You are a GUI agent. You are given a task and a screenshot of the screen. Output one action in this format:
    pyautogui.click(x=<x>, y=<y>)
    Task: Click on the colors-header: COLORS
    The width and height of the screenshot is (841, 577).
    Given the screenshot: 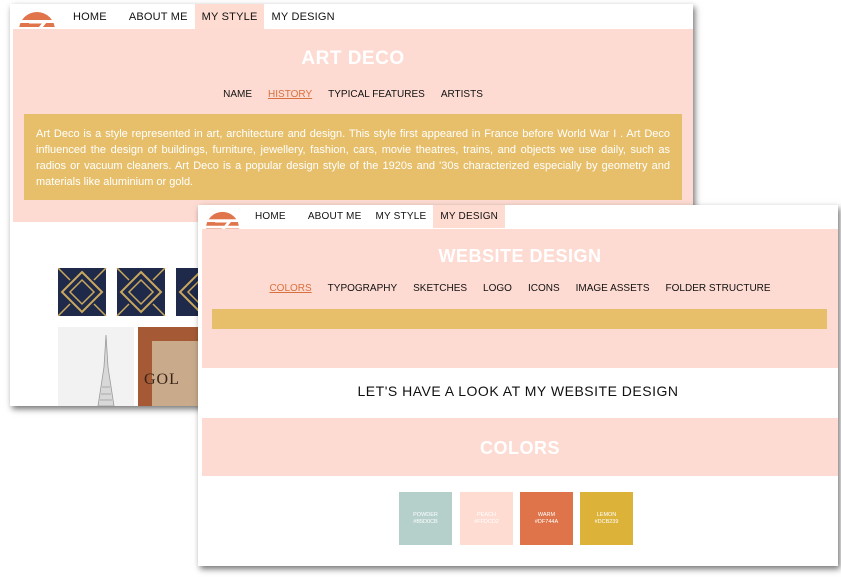 What is the action you would take?
    pyautogui.click(x=520, y=447)
    